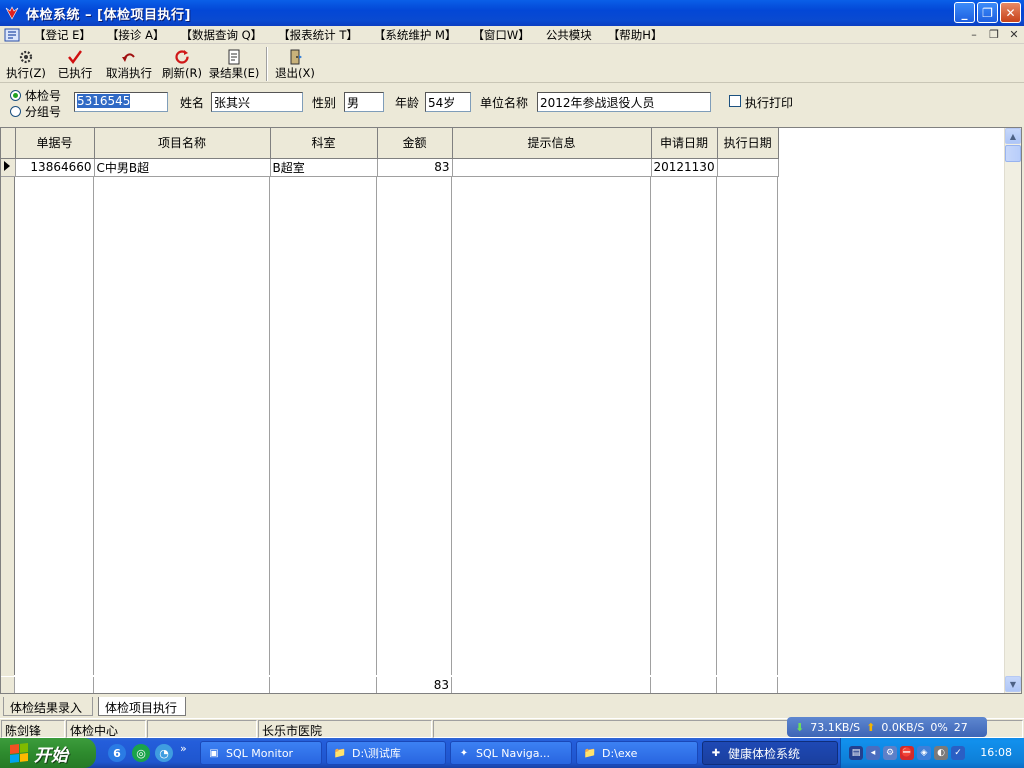 Image resolution: width=1024 pixels, height=768 pixels. What do you see at coordinates (994, 34) in the screenshot?
I see `mdi-restore-button: ❐` at bounding box center [994, 34].